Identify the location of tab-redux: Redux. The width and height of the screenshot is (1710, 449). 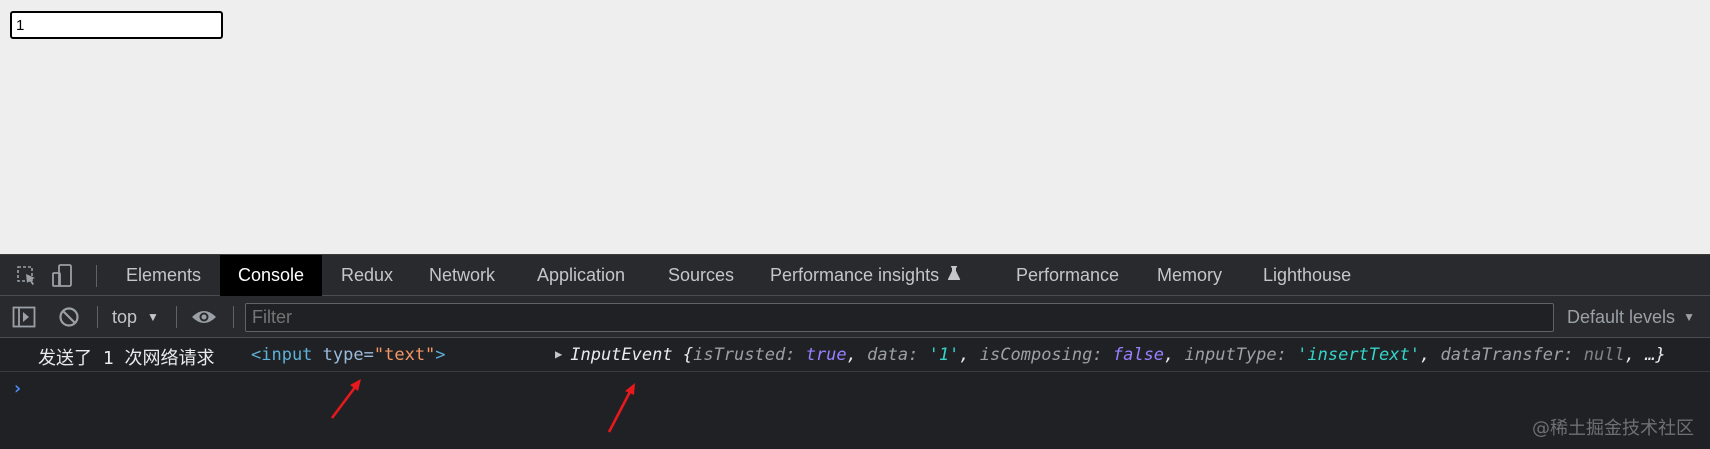
(367, 275).